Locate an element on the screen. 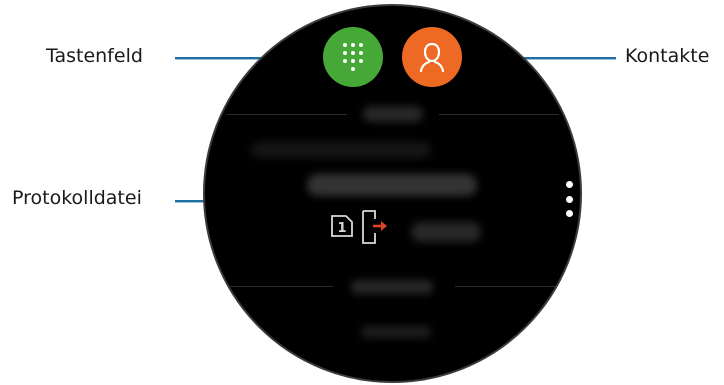 Image resolution: width=724 pixels, height=385 pixels. keypad-callout-label: Tastenfeld is located at coordinates (94, 56).